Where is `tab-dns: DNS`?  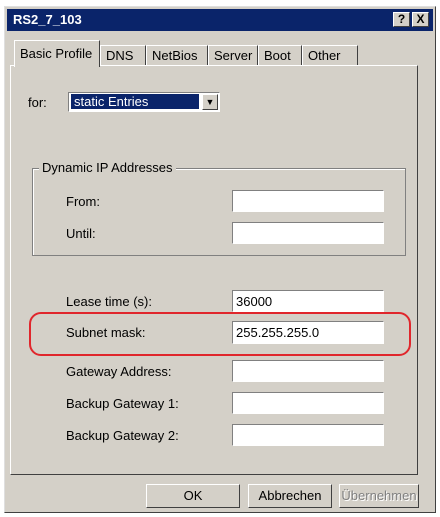
tab-dns: DNS is located at coordinates (123, 55).